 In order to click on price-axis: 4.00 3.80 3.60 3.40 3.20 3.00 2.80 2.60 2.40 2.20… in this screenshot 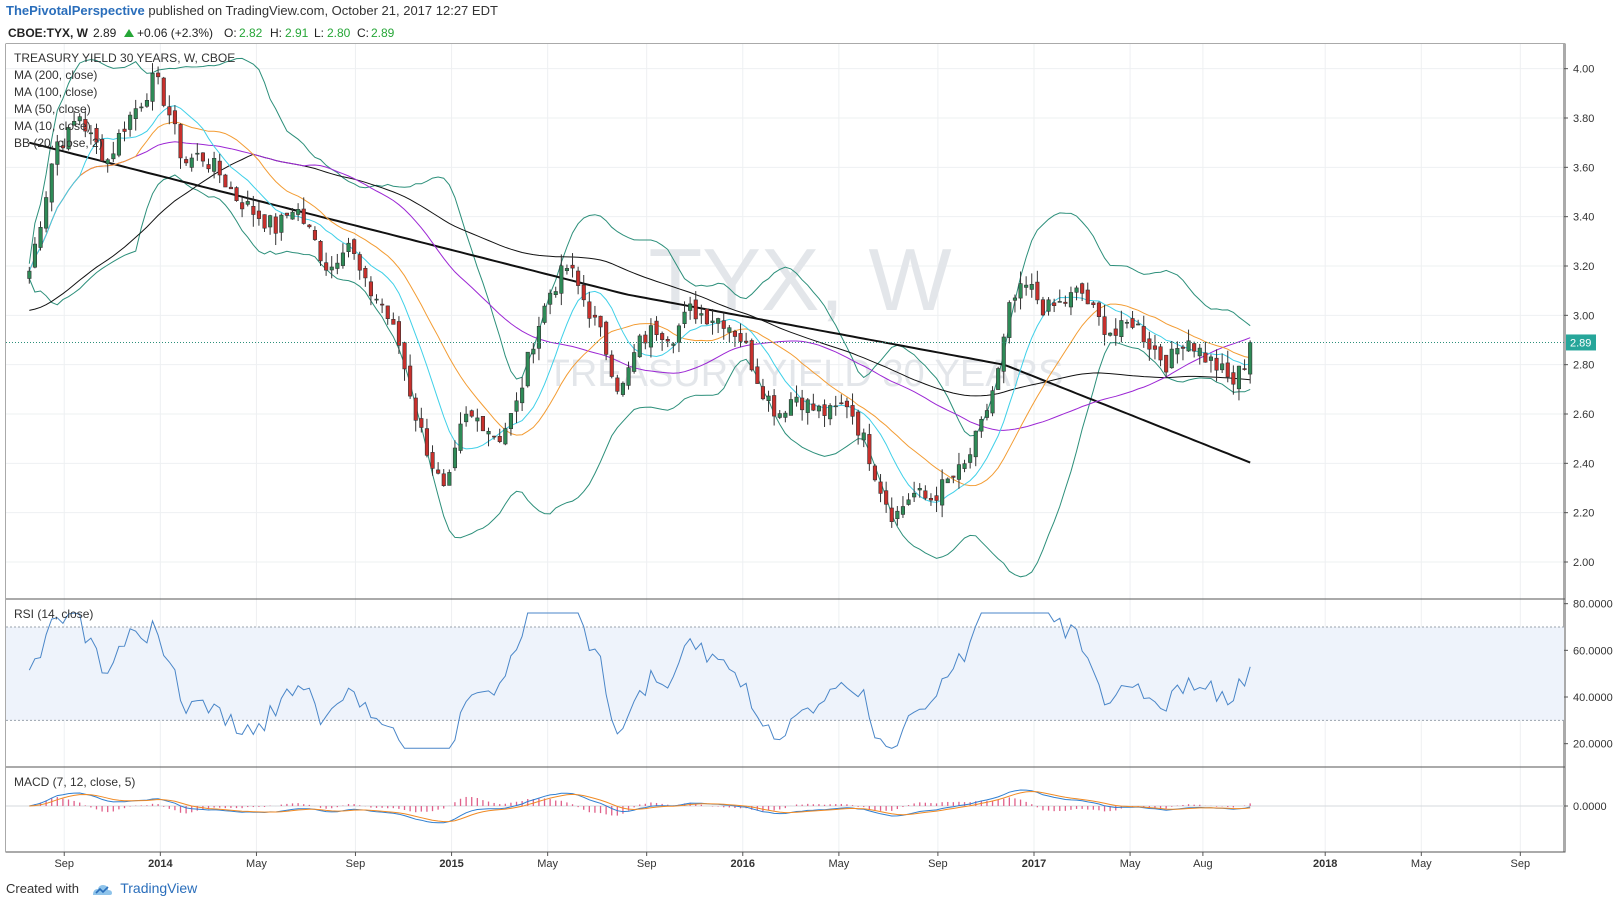, I will do `click(1579, 316)`.